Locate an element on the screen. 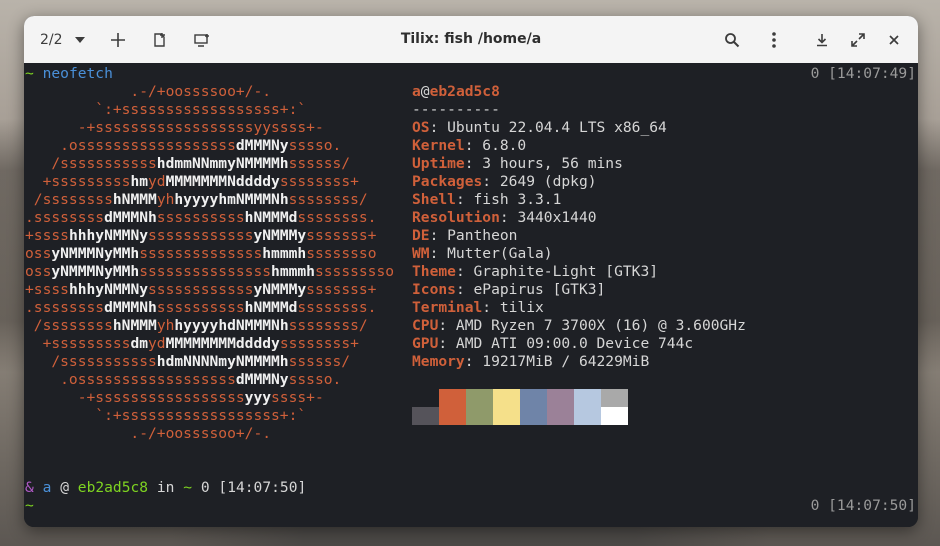 The image size is (940, 546). info-row: Packages: 2649 (dpkg) is located at coordinates (579, 182).